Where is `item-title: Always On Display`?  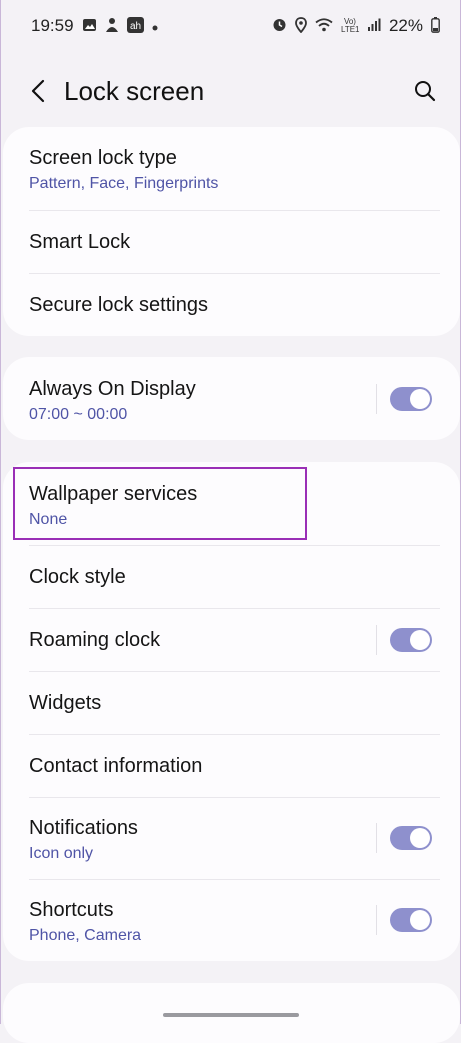 item-title: Always On Display is located at coordinates (112, 389).